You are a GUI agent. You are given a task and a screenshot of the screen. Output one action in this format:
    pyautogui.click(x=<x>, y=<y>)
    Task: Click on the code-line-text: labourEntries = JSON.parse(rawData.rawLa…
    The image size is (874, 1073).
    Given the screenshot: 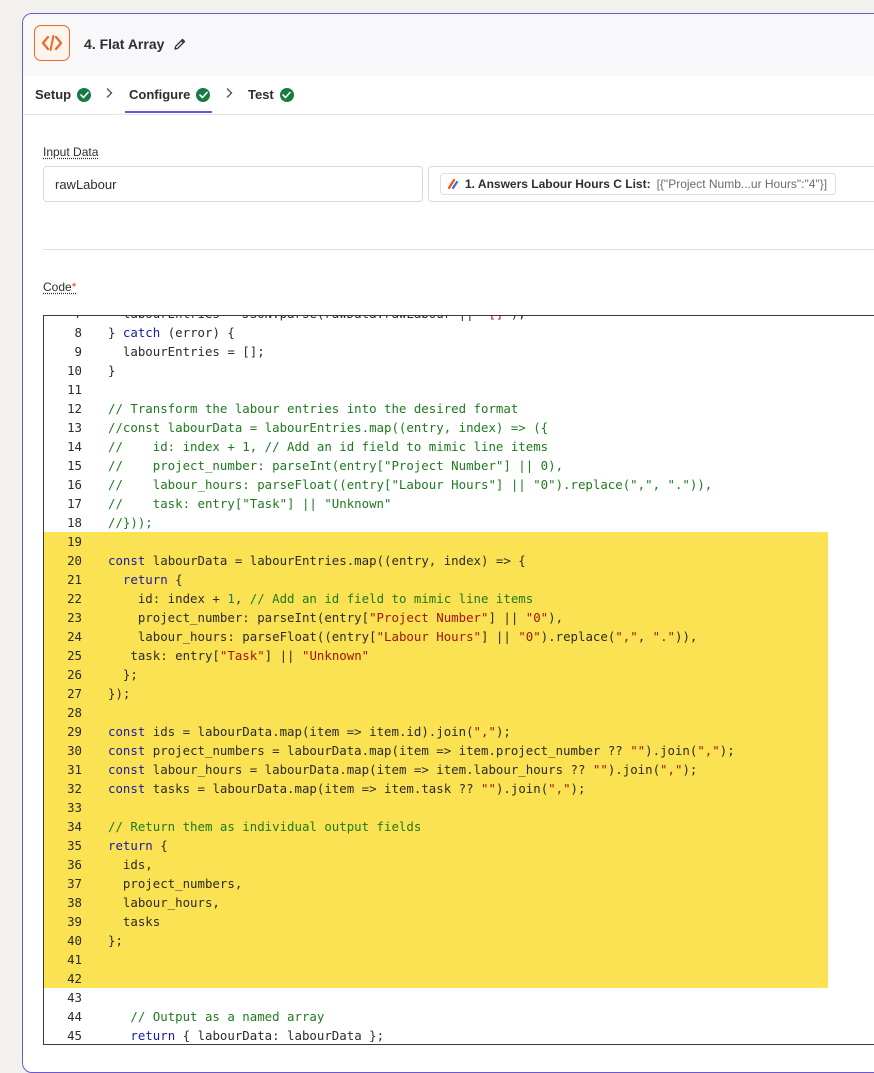 What is the action you would take?
    pyautogui.click(x=317, y=319)
    